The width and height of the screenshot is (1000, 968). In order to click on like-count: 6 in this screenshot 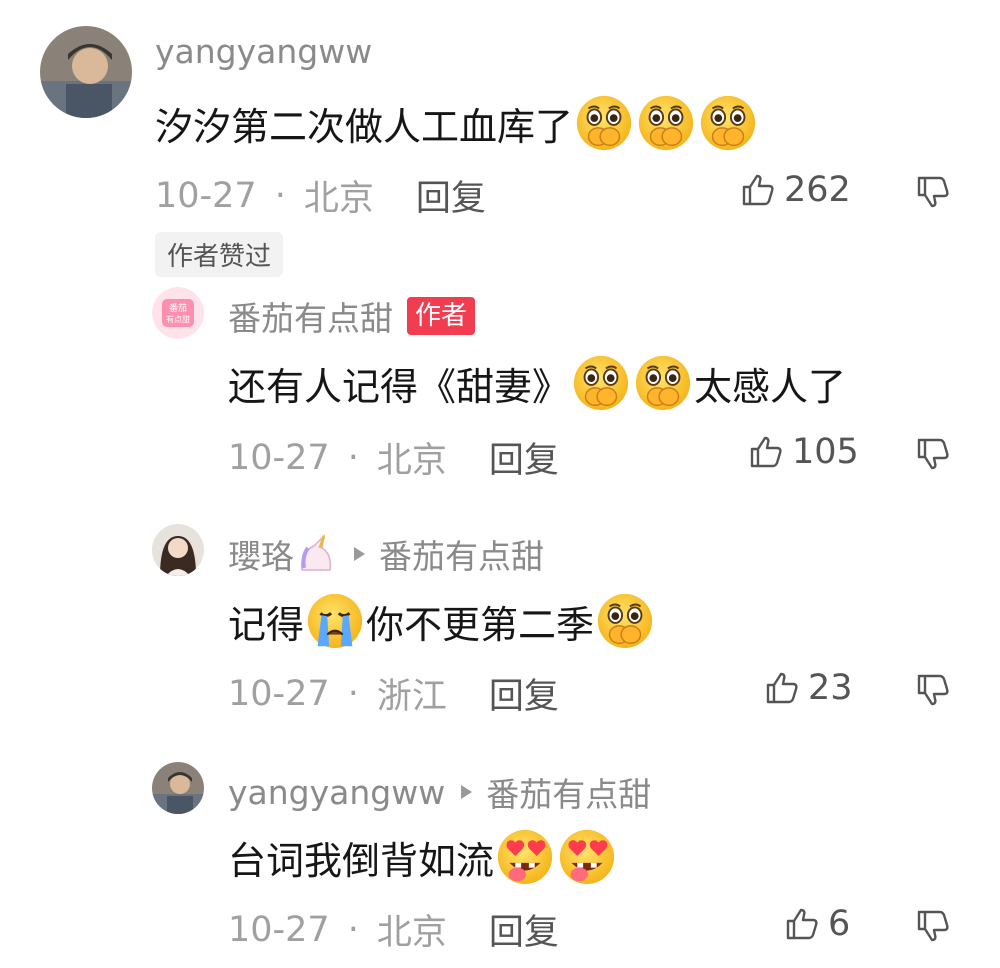, I will do `click(839, 924)`.